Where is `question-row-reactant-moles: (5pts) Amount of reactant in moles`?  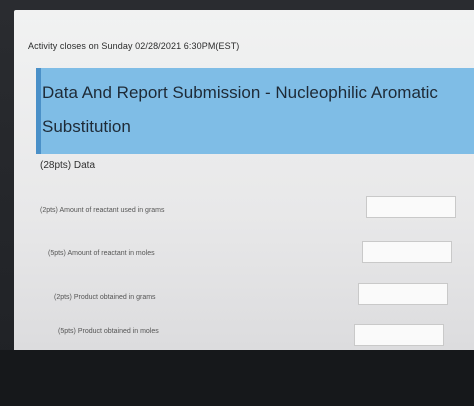 question-row-reactant-moles: (5pts) Amount of reactant in moles is located at coordinates (244, 251).